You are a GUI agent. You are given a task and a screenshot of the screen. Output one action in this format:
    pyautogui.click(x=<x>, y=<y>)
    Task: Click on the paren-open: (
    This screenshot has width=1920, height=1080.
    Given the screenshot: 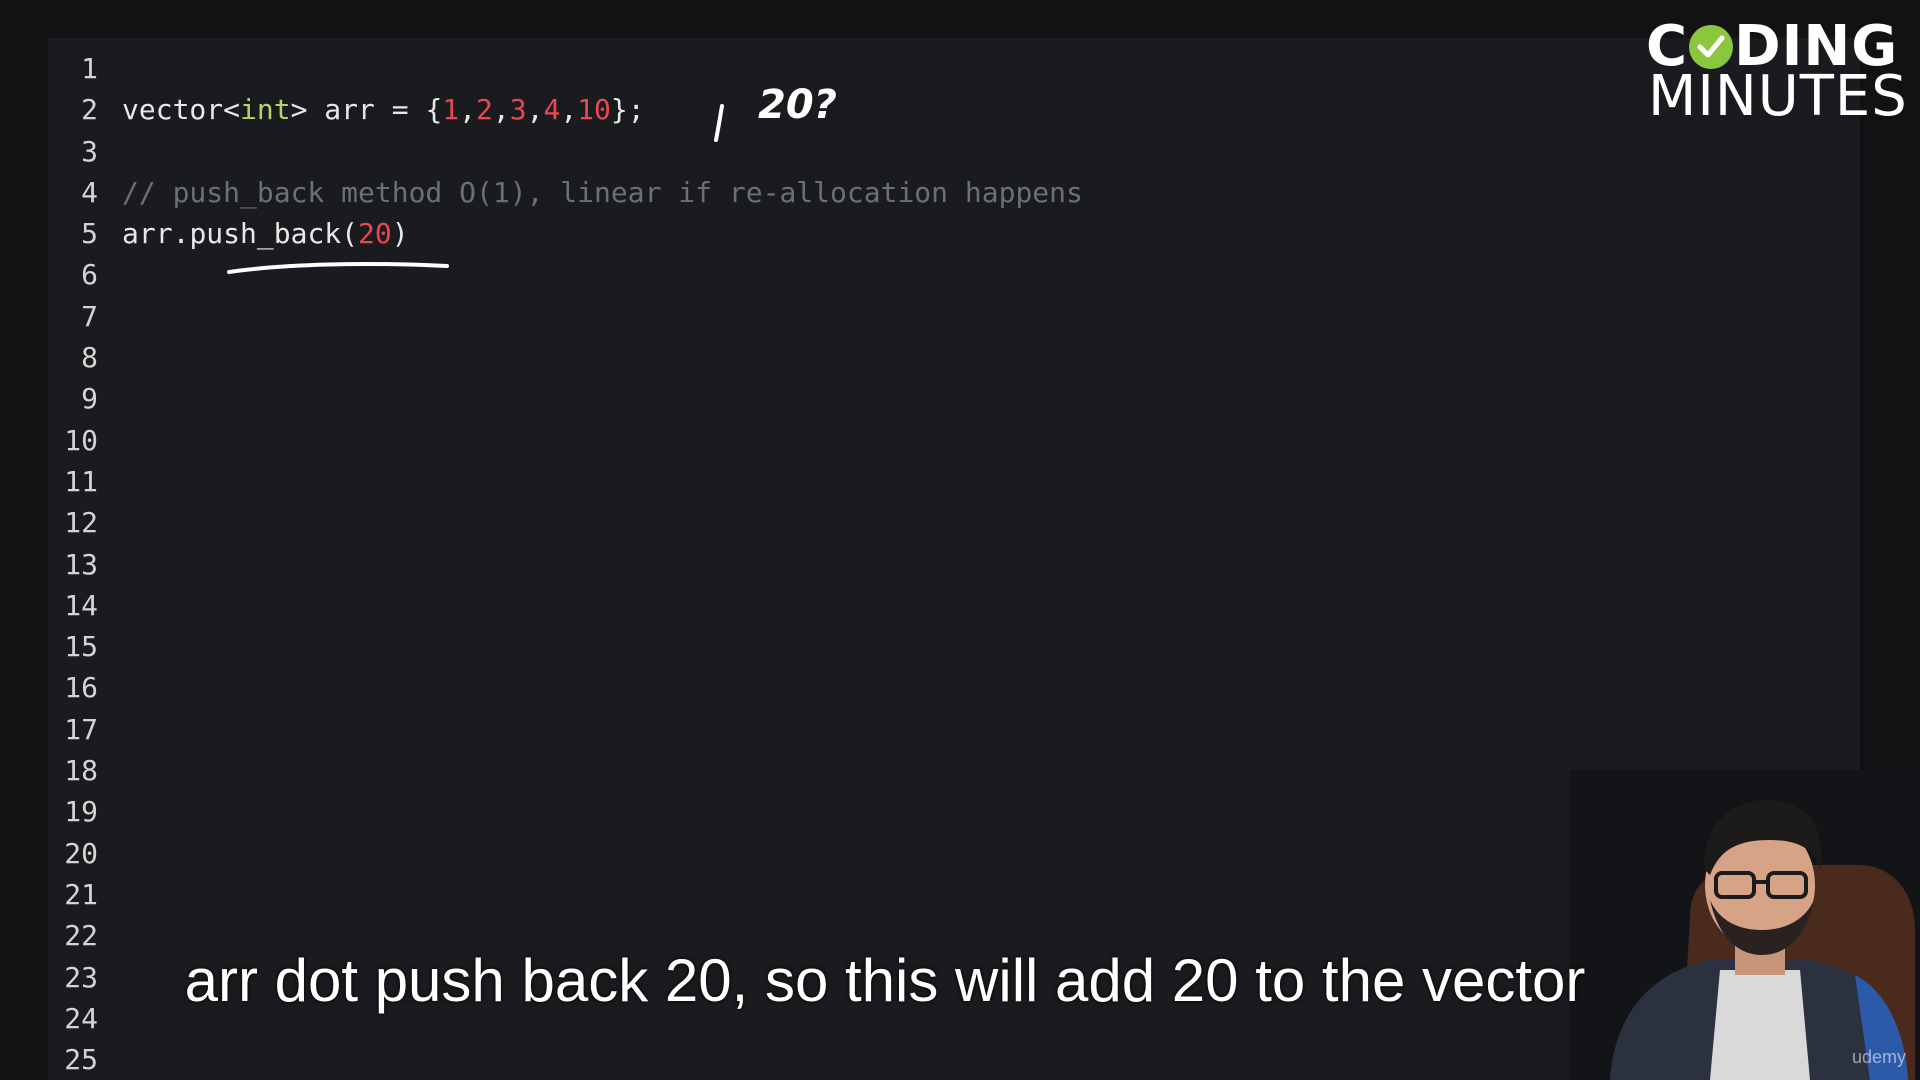 What is the action you would take?
    pyautogui.click(x=350, y=234)
    